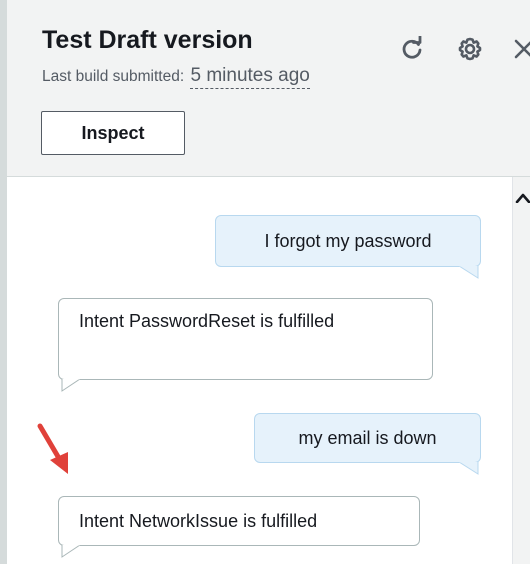 The image size is (530, 564). I want to click on bot-message: Intent PasswordReset is fulfilled, so click(245, 339).